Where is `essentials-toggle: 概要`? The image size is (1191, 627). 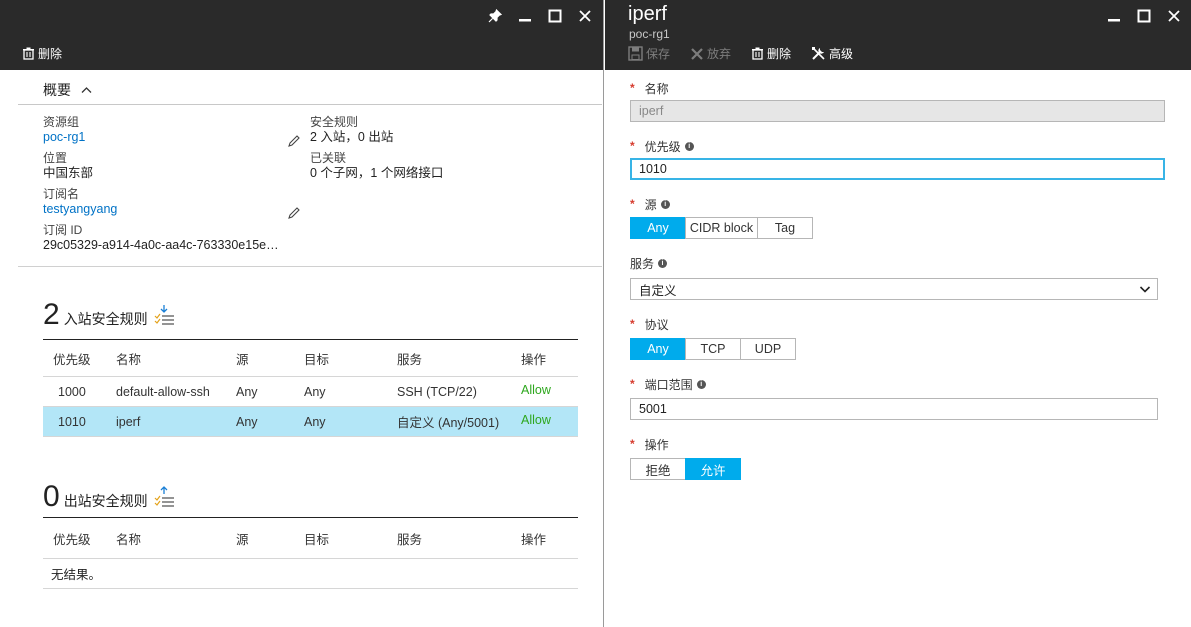
essentials-toggle: 概要 is located at coordinates (67, 90).